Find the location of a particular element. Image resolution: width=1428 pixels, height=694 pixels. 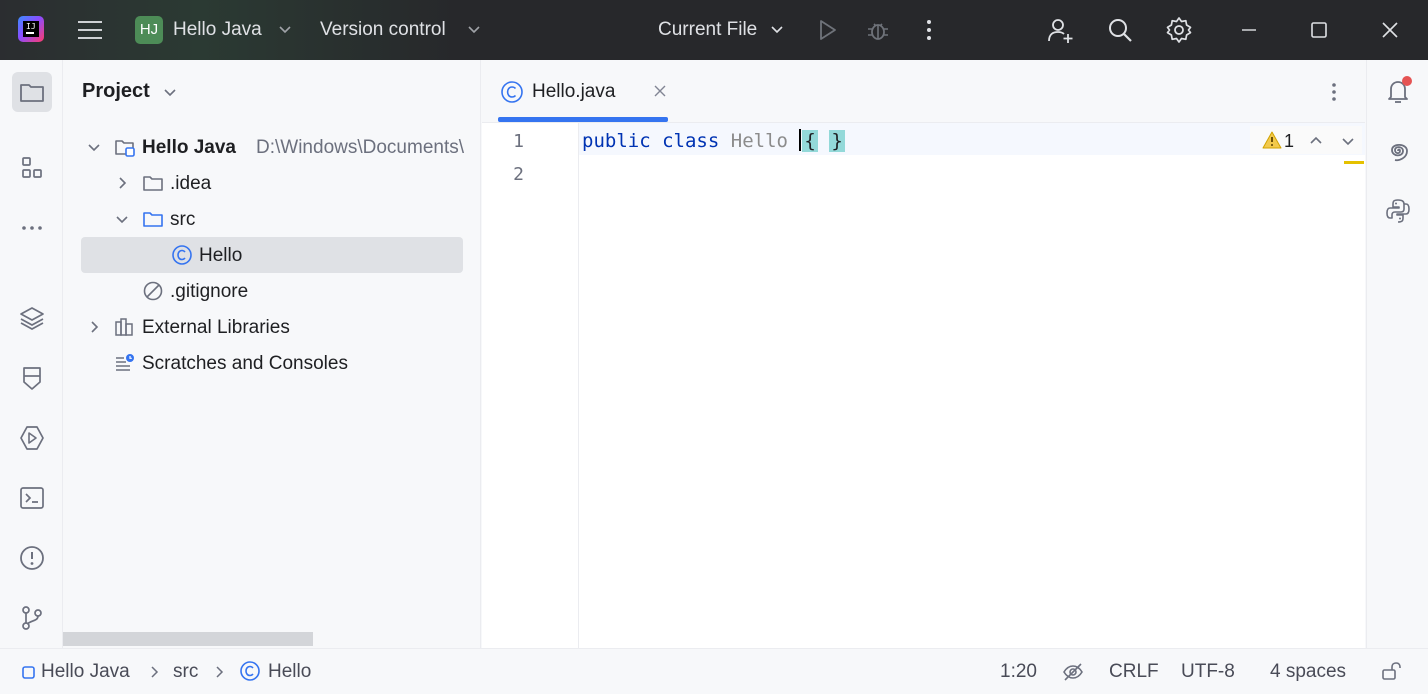

main-menu-button is located at coordinates (90, 30).